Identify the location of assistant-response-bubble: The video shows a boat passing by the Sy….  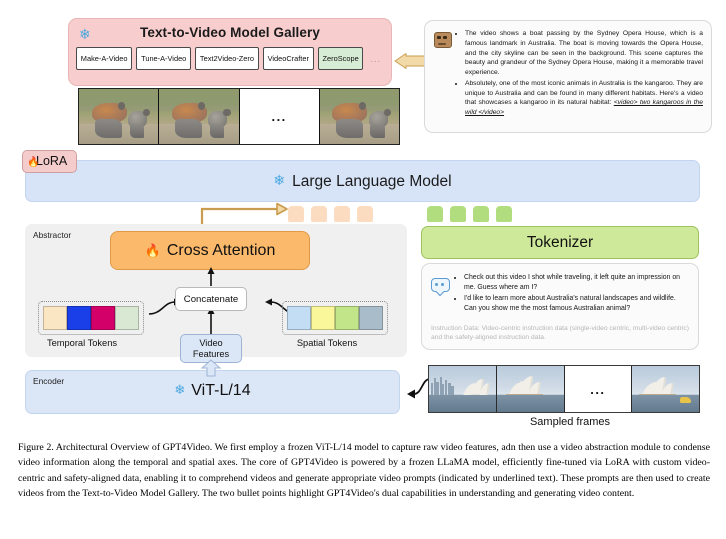
(568, 76).